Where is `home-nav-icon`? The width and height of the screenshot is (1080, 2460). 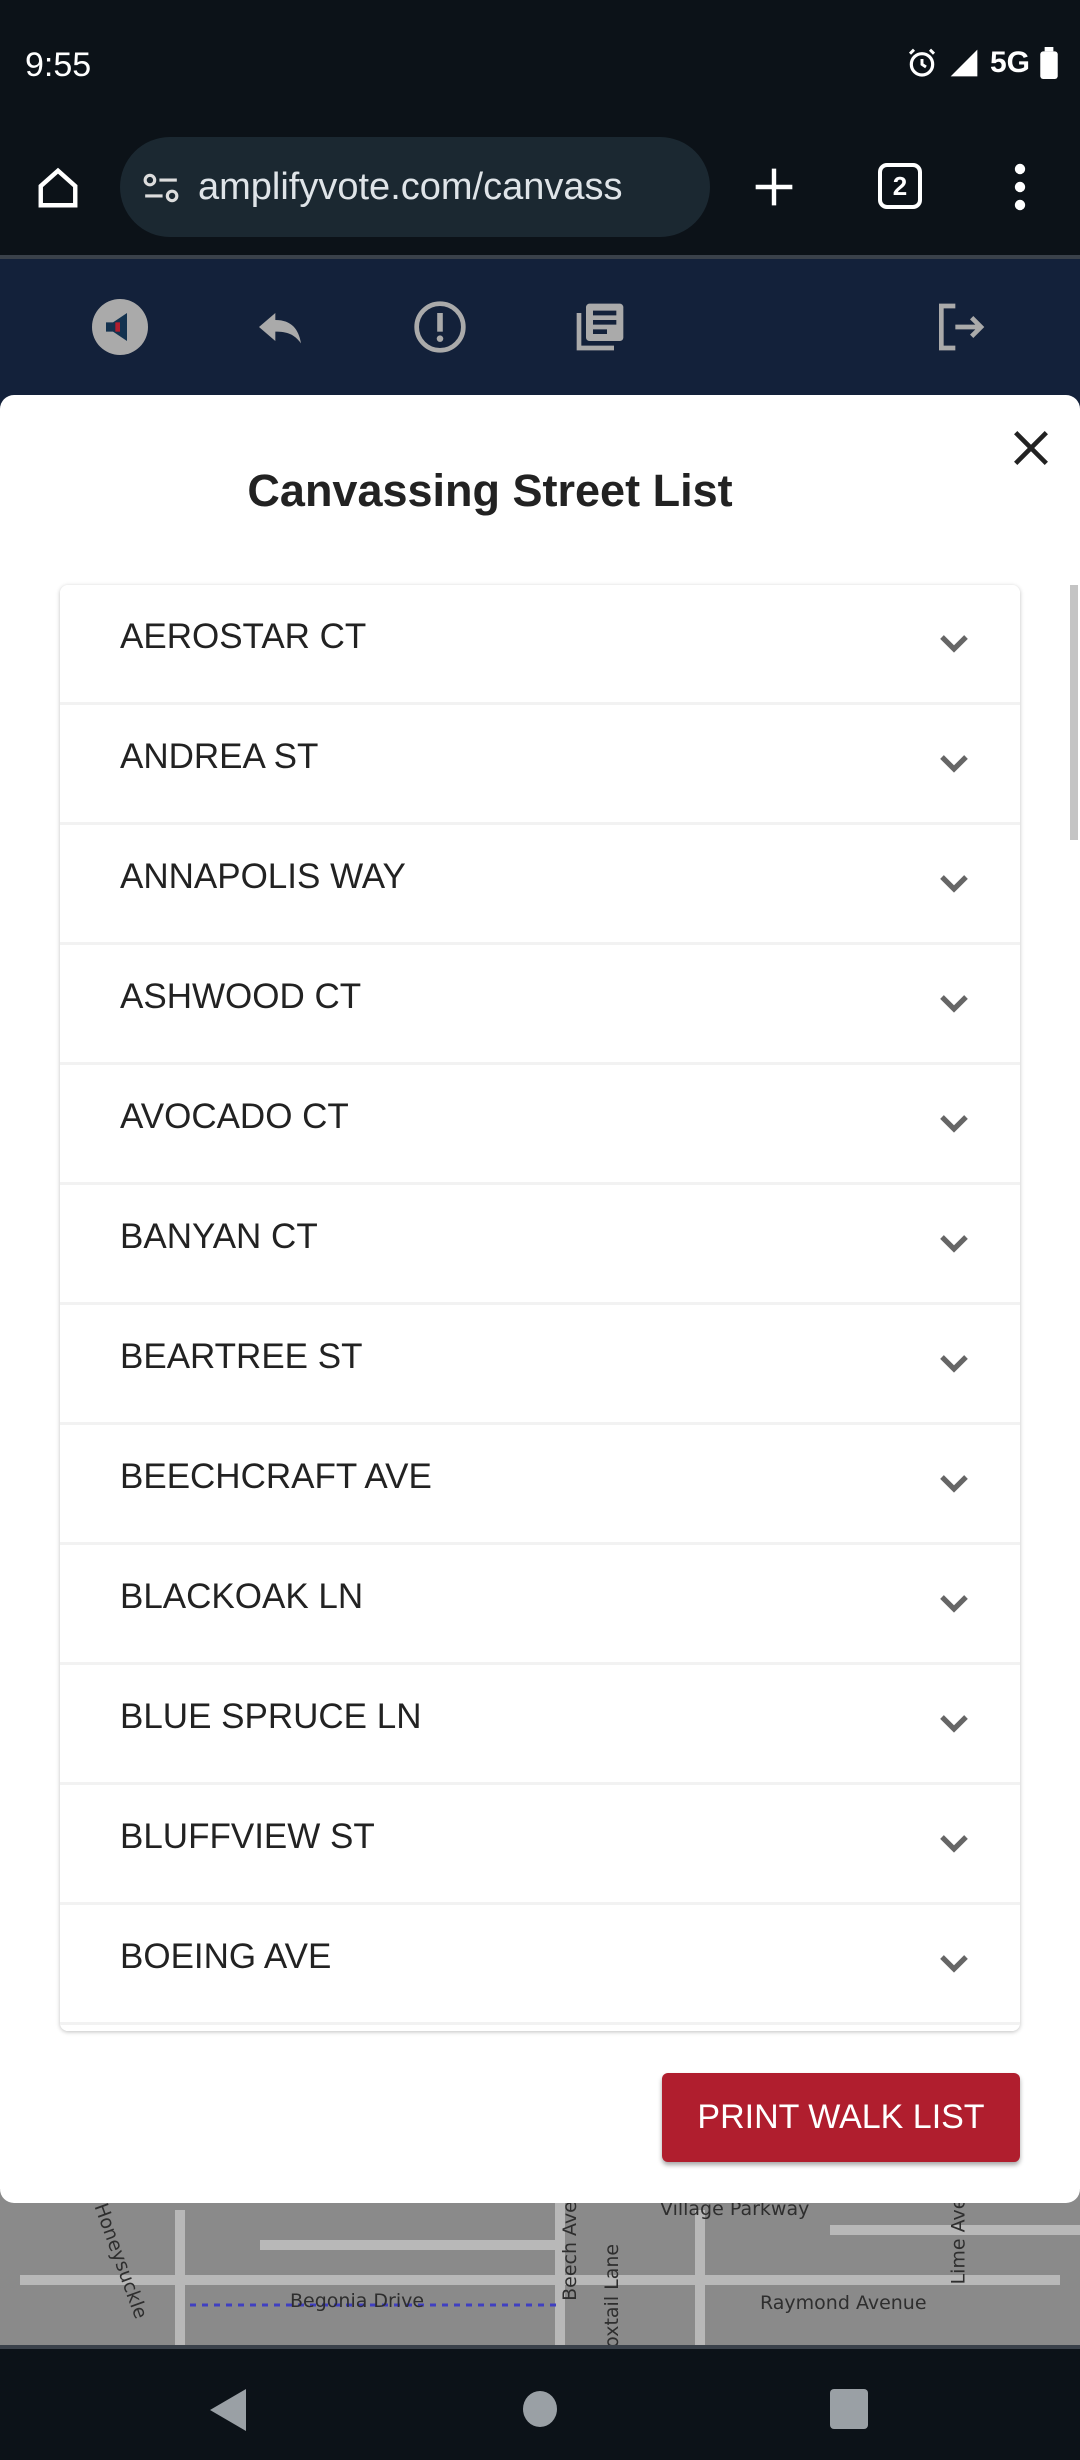 home-nav-icon is located at coordinates (540, 2409).